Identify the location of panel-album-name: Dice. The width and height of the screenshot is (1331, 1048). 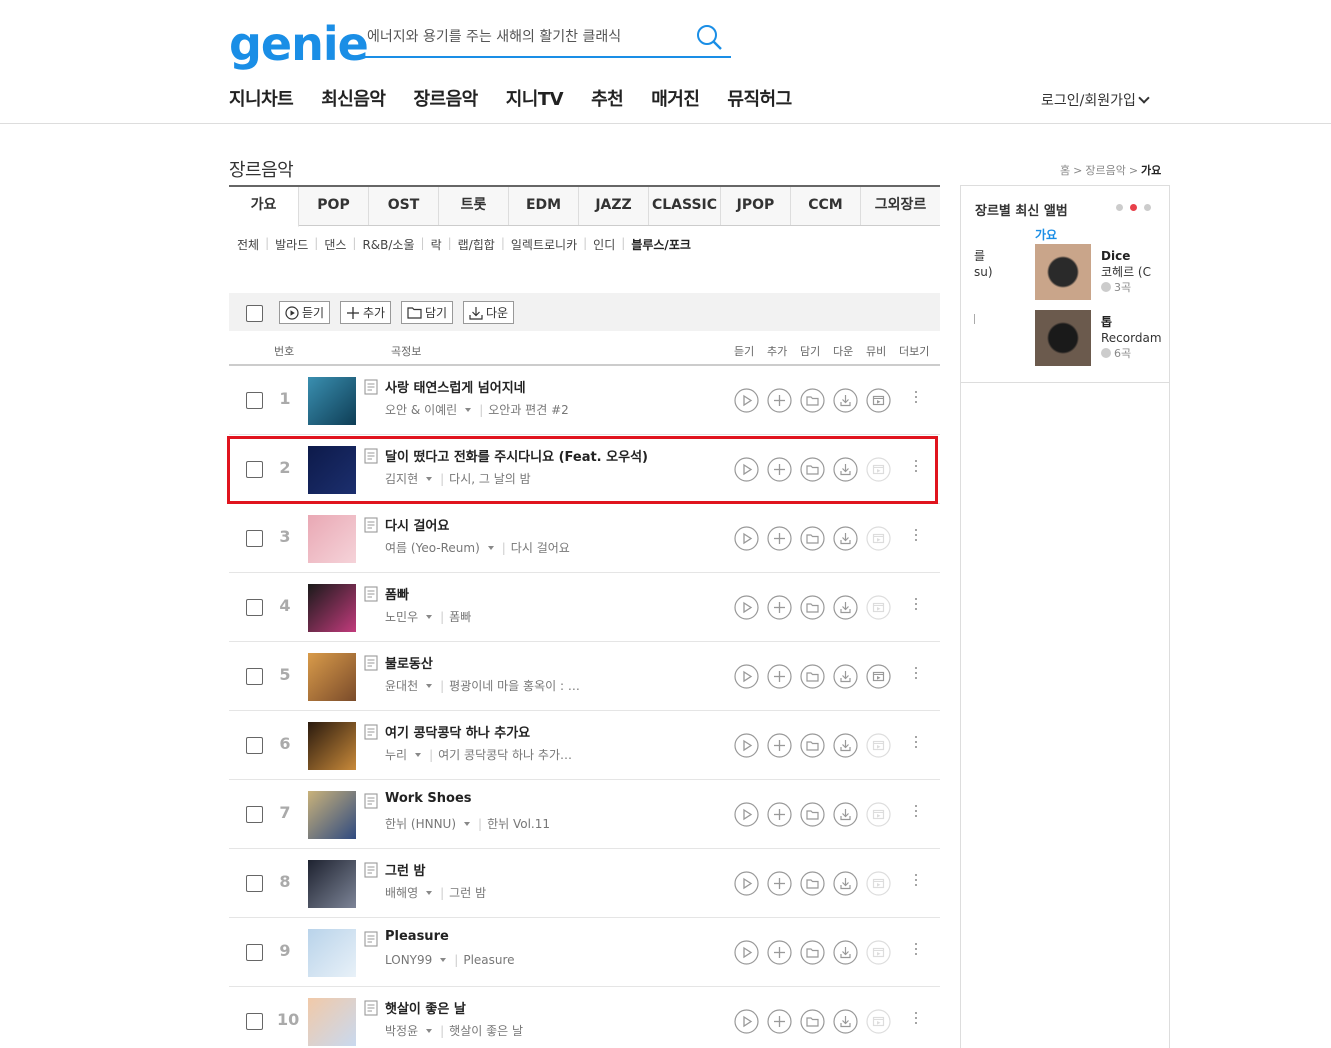
(1126, 256).